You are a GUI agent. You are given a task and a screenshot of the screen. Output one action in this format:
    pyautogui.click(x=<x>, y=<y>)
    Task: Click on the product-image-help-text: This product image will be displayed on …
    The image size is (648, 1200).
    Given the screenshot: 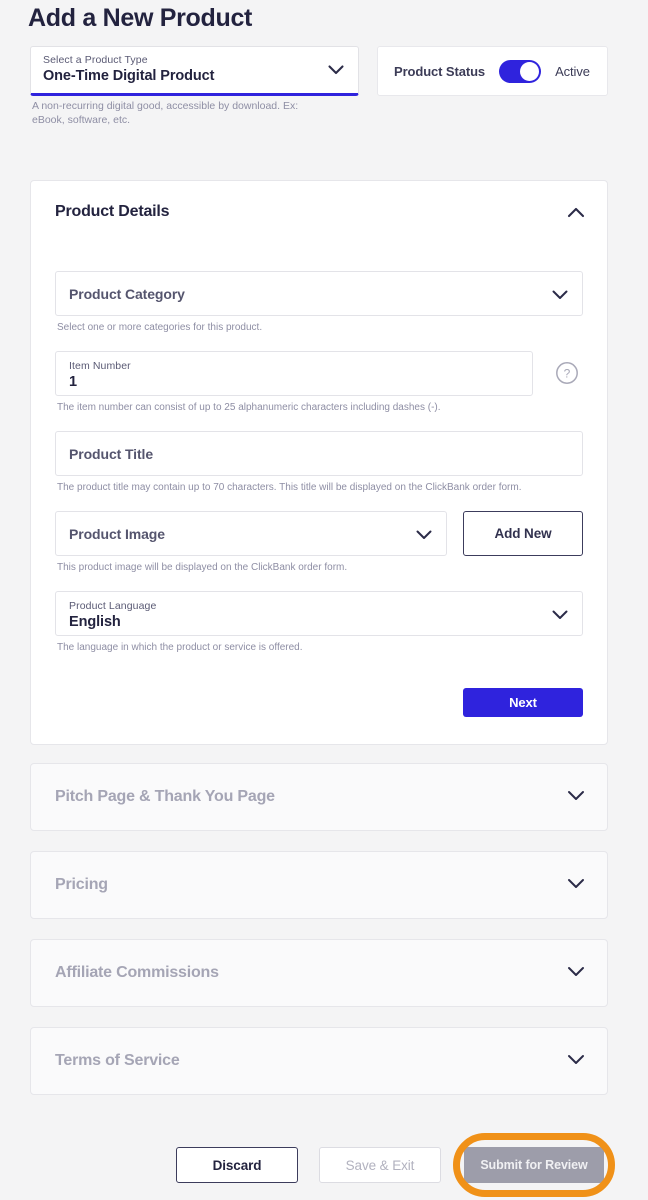 What is the action you would take?
    pyautogui.click(x=202, y=567)
    